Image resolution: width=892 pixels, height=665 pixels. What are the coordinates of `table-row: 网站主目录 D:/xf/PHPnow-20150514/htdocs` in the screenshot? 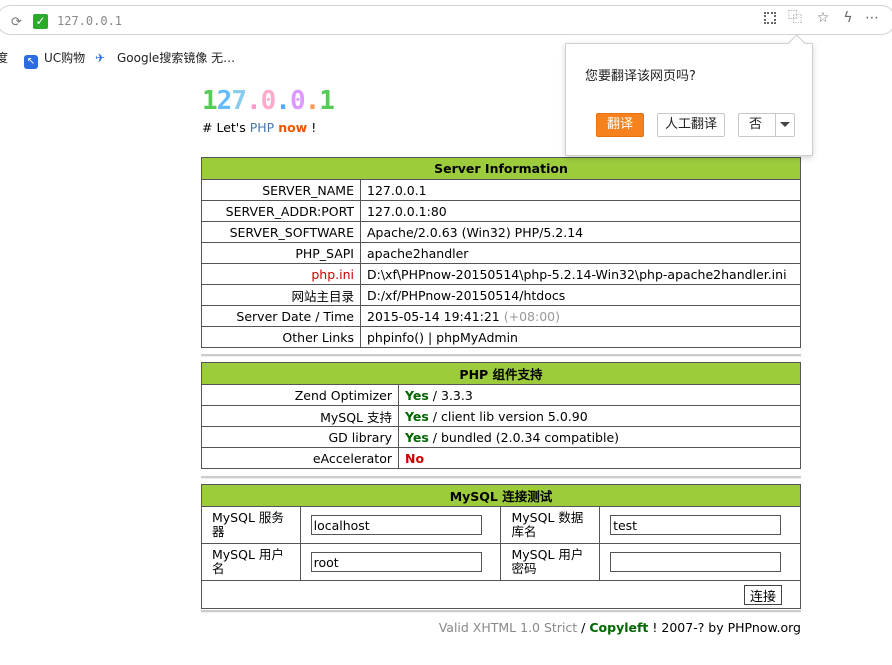 It's located at (501, 295).